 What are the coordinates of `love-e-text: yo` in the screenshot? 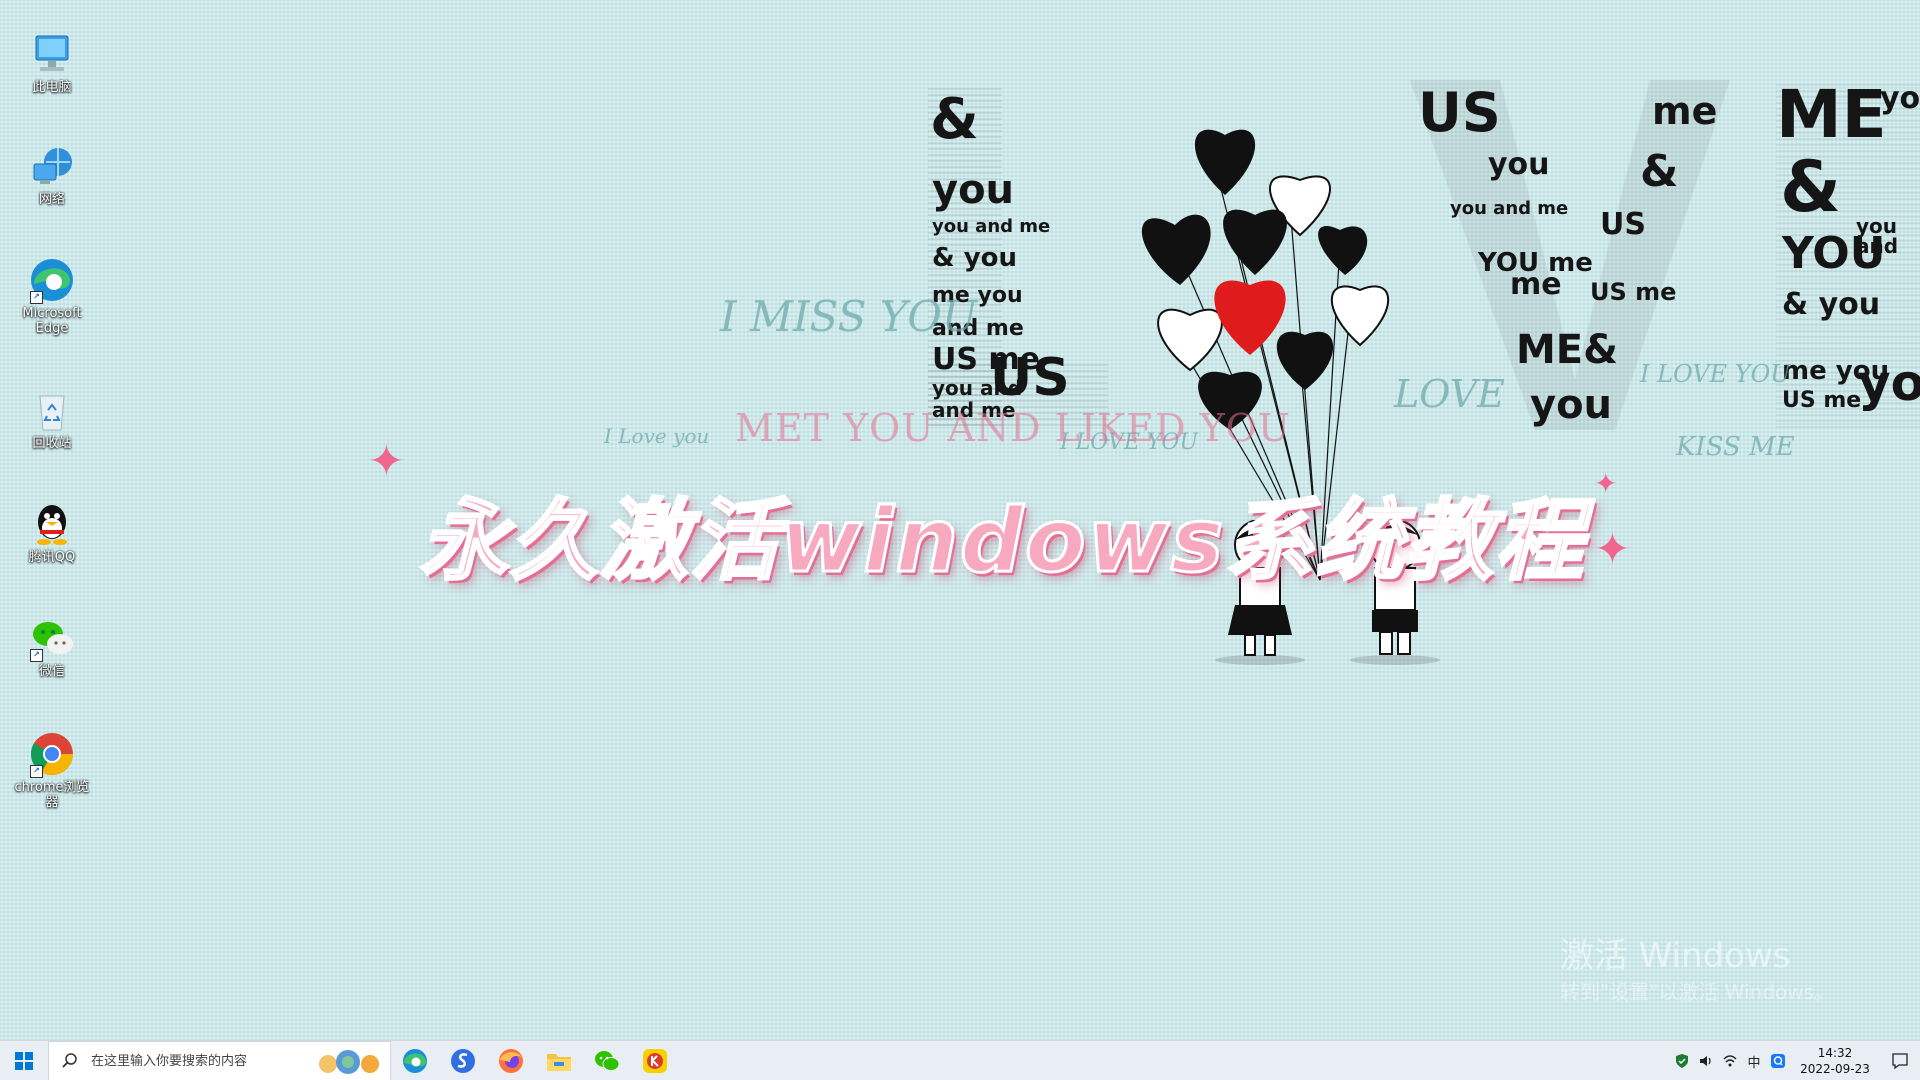 It's located at (1889, 383).